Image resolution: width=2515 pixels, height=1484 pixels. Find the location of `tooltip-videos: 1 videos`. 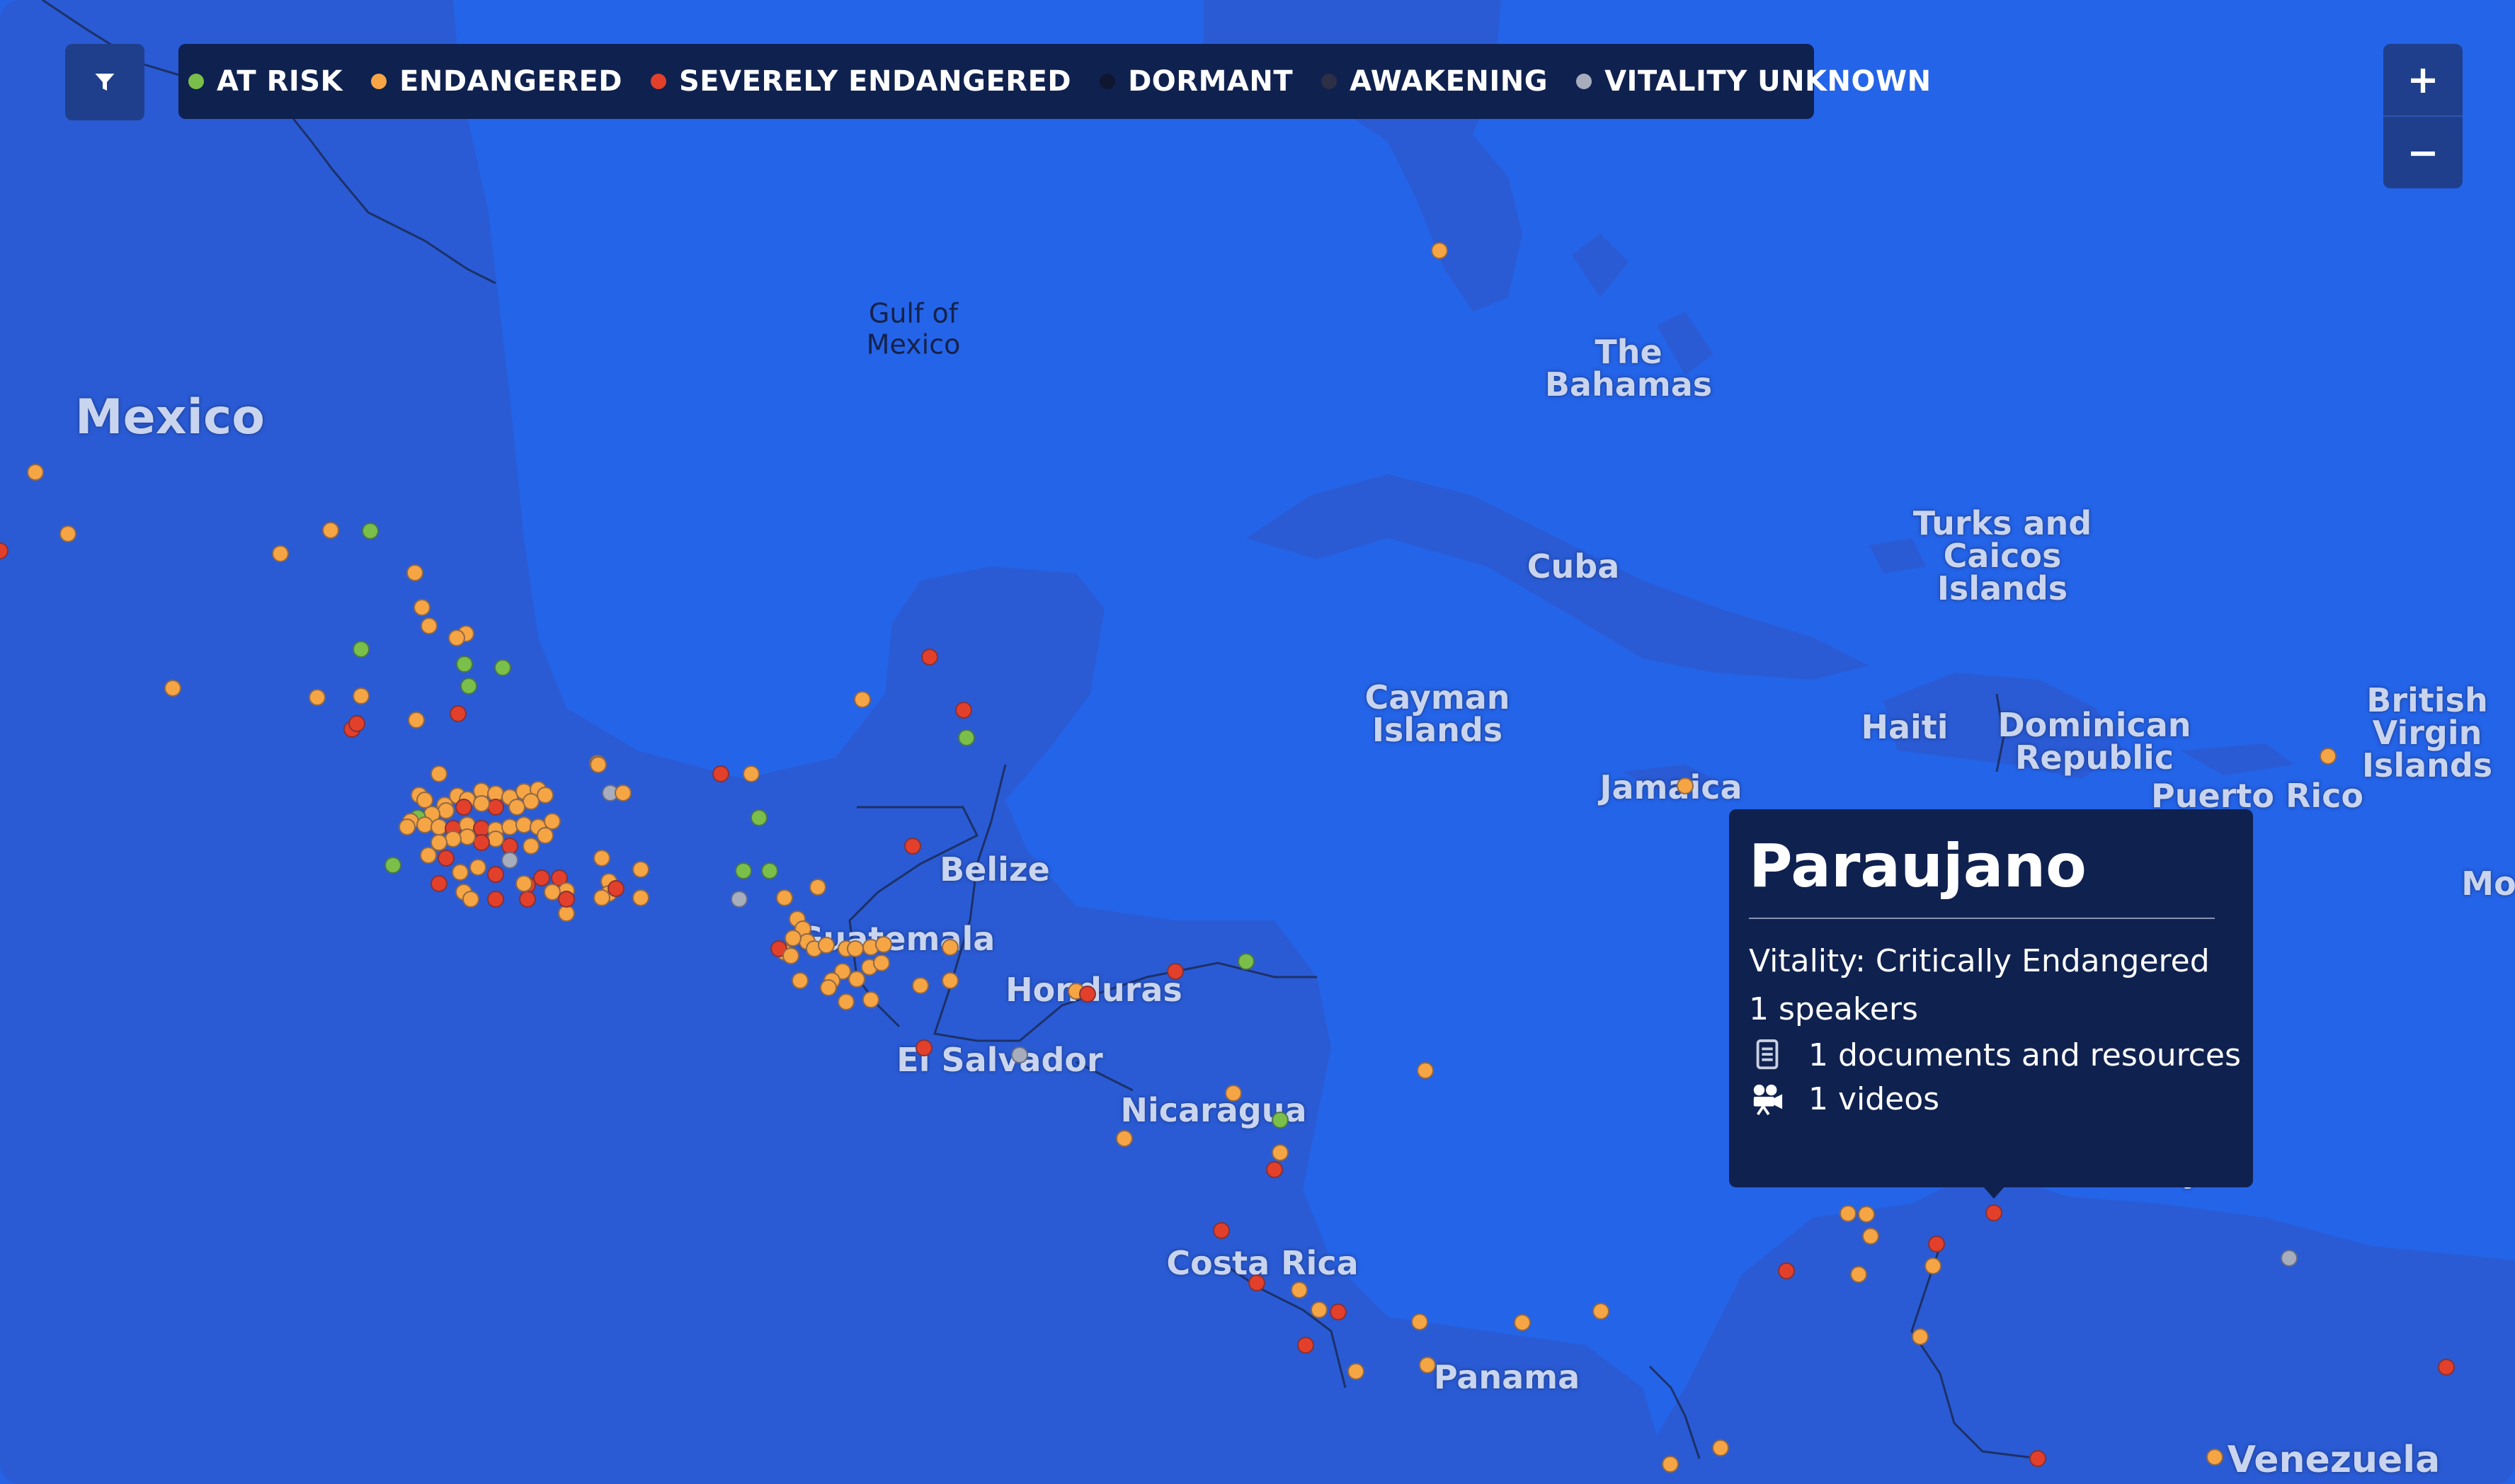

tooltip-videos: 1 videos is located at coordinates (1991, 1099).